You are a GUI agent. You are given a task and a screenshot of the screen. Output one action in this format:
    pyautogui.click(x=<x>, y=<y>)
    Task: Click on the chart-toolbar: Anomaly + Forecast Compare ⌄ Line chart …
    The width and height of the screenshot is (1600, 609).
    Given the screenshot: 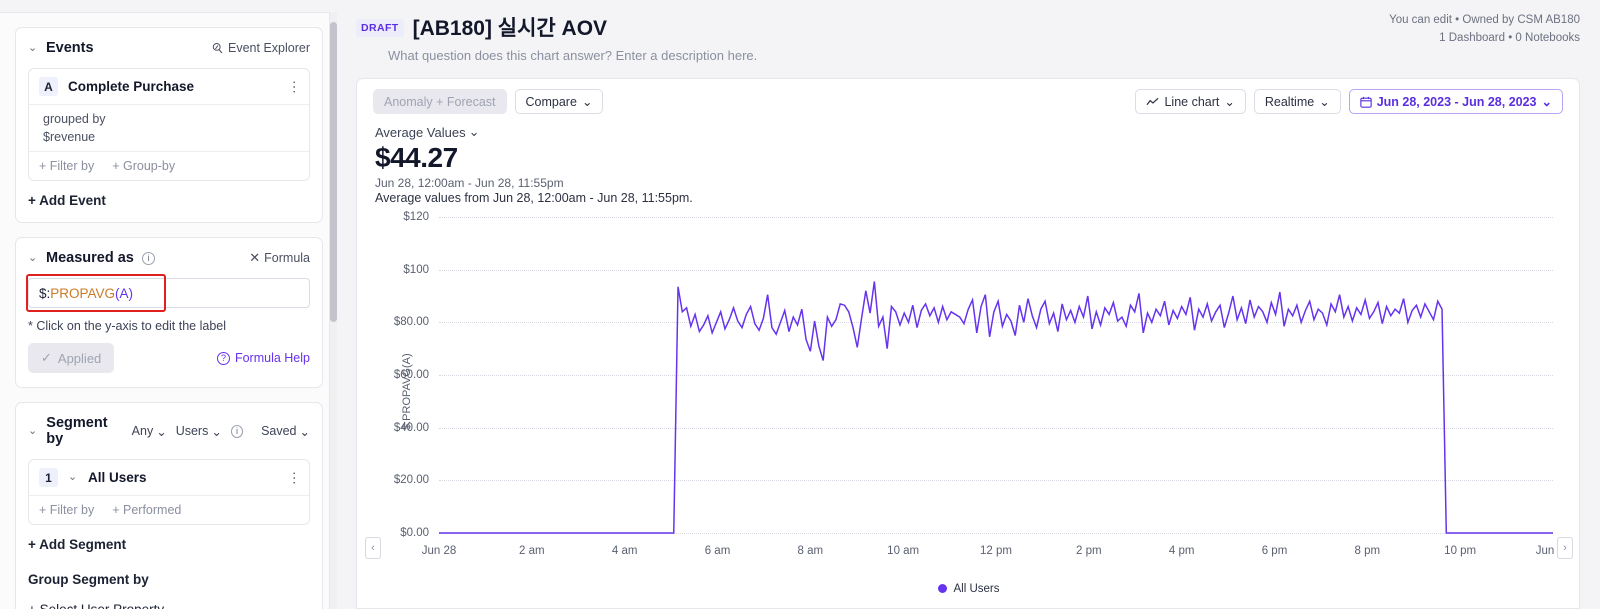 What is the action you would take?
    pyautogui.click(x=968, y=96)
    